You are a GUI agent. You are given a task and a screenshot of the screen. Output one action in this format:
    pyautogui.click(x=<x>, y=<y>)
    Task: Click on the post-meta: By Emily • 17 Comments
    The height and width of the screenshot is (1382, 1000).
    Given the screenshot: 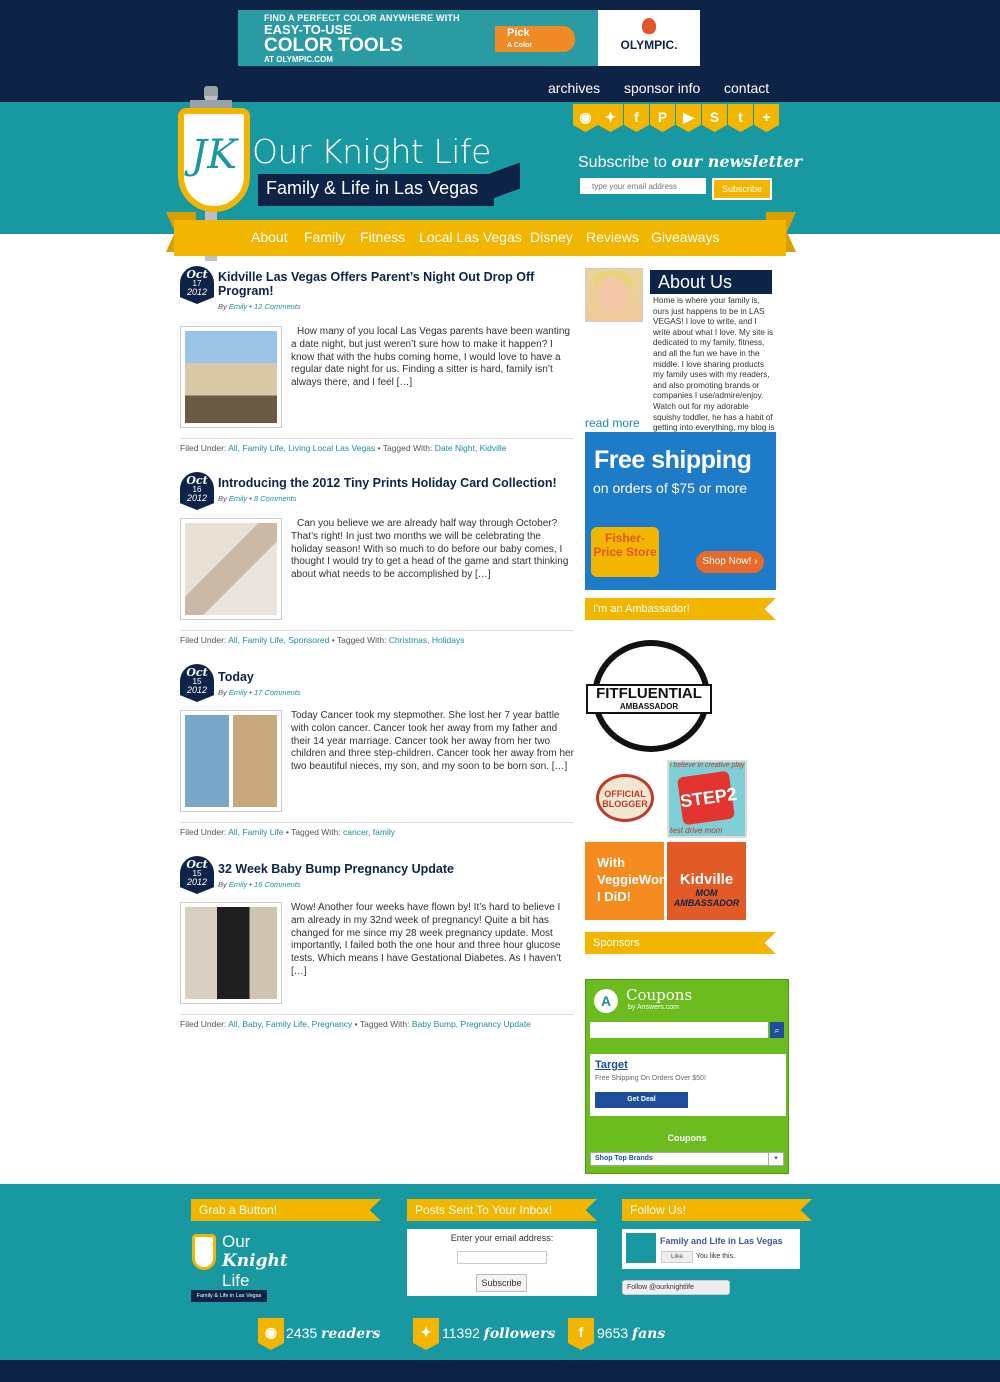 What is the action you would take?
    pyautogui.click(x=259, y=692)
    